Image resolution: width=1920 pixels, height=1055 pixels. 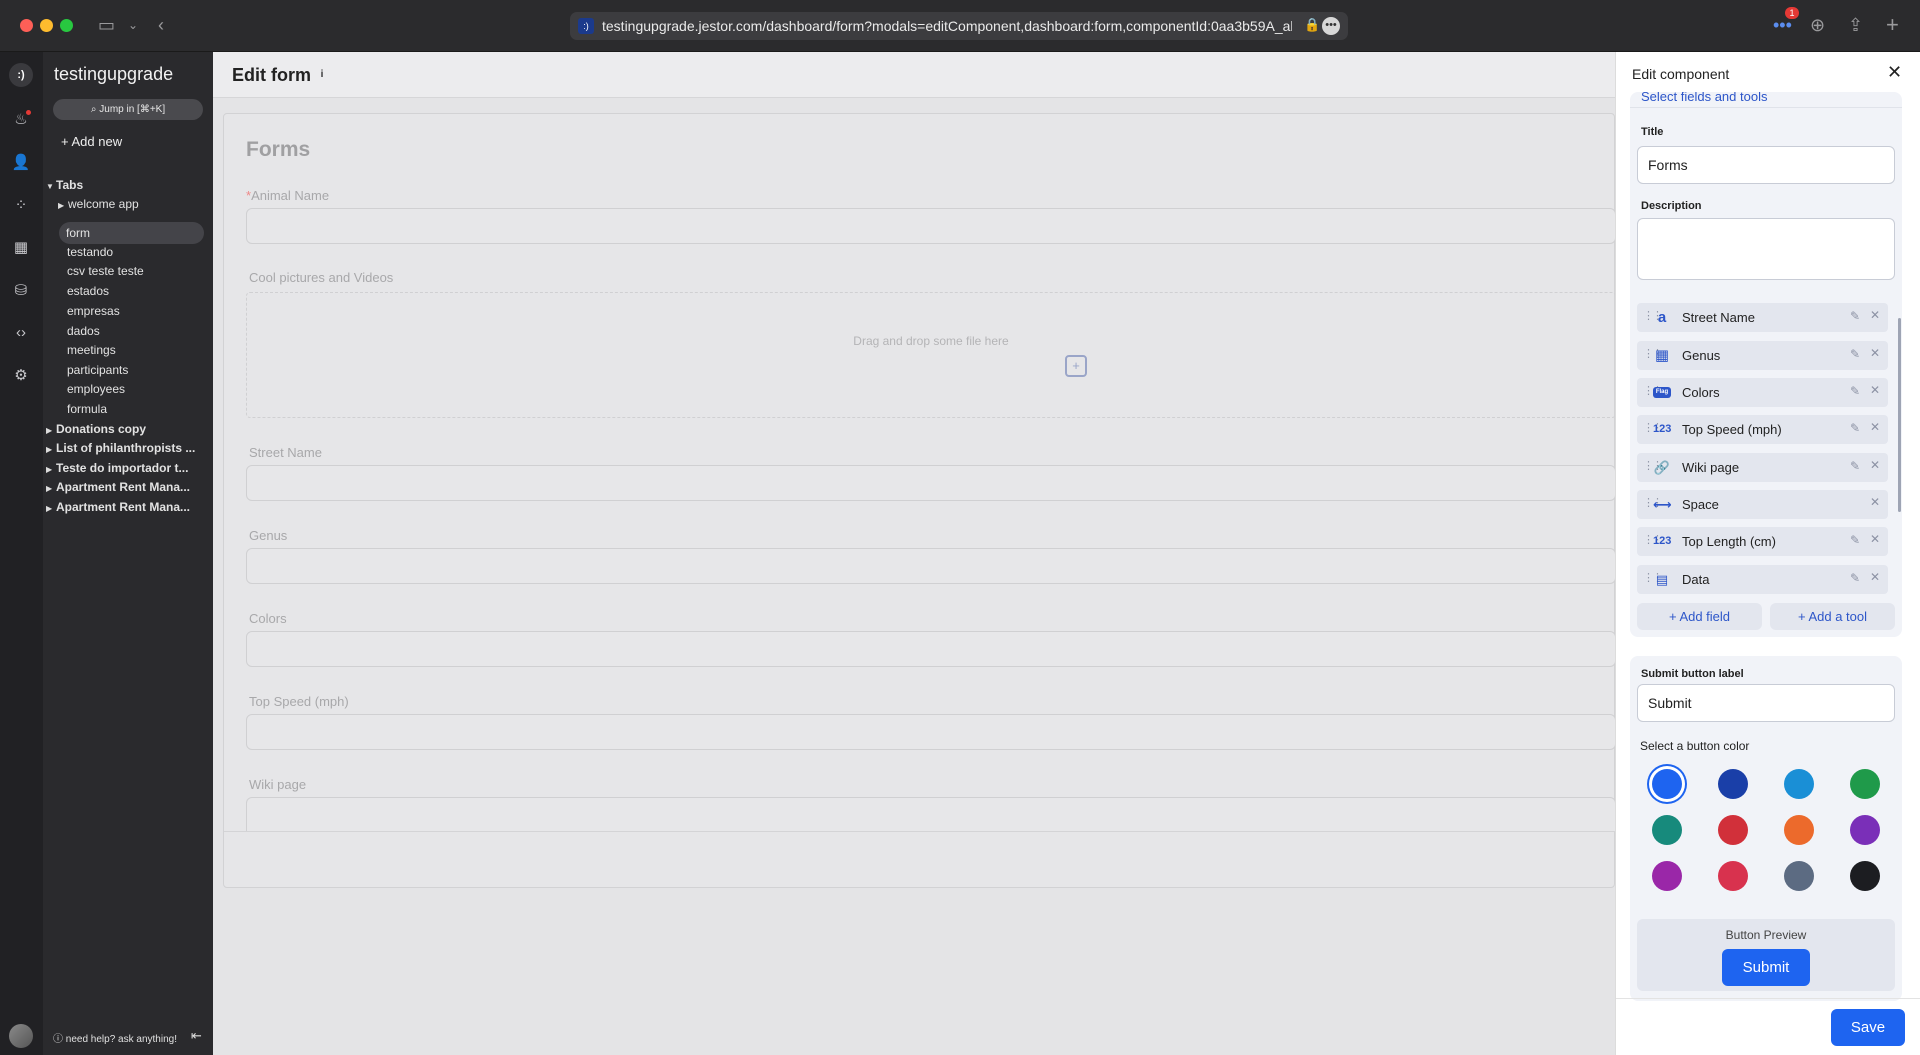 What do you see at coordinates (1855, 25) in the screenshot?
I see `share-icon: ⇪` at bounding box center [1855, 25].